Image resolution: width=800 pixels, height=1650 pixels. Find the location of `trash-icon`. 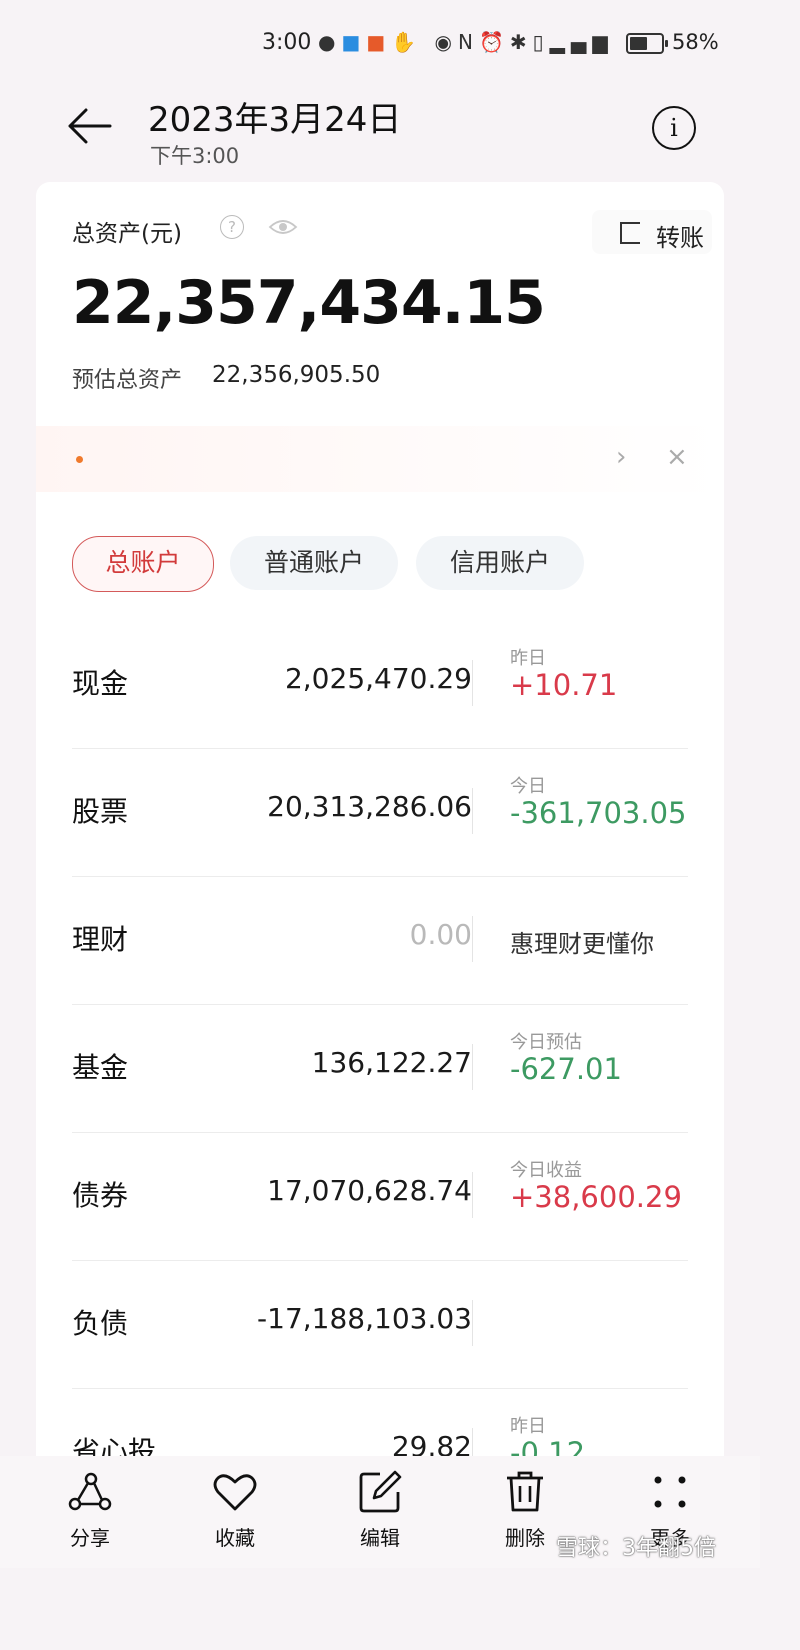

trash-icon is located at coordinates (525, 1491).